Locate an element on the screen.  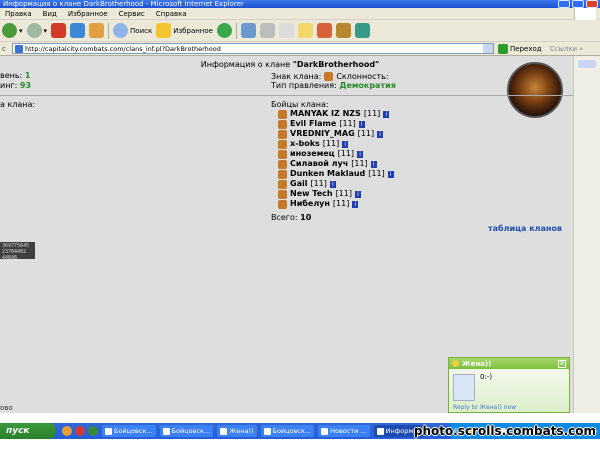
print-icon is located at coordinates (267, 30).